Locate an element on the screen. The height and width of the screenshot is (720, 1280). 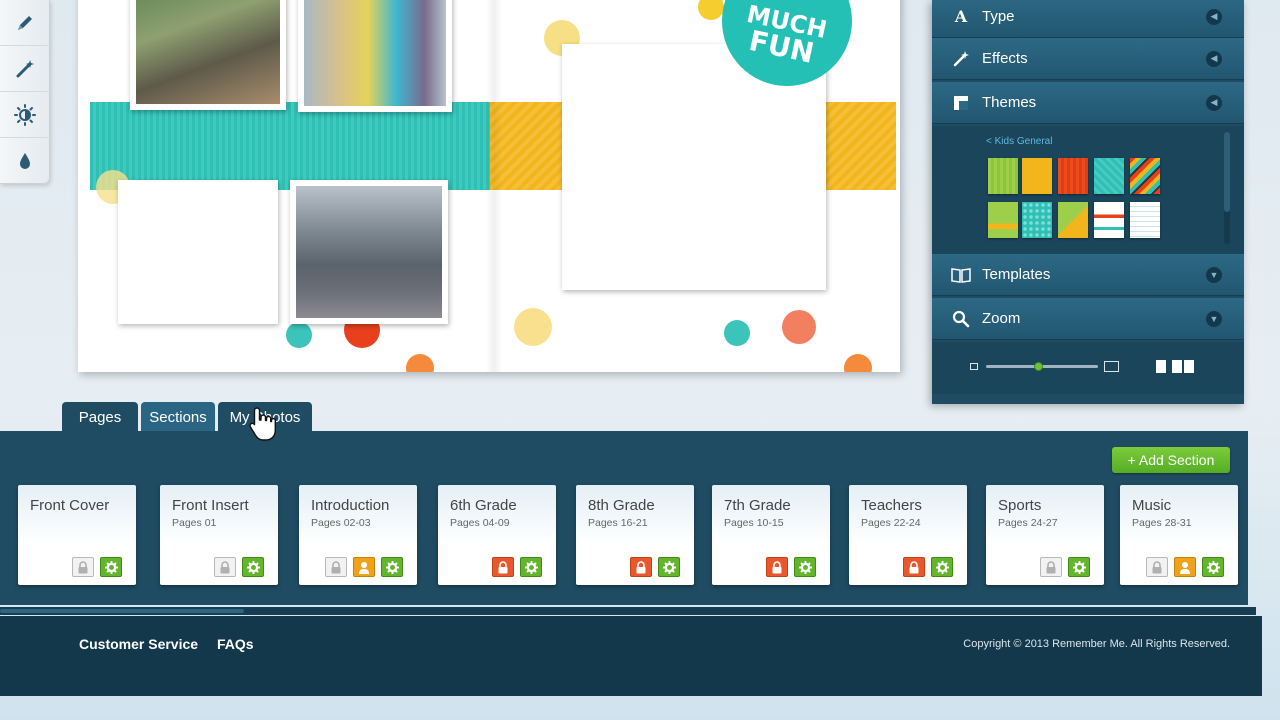
sections-scrollbar is located at coordinates (628, 611).